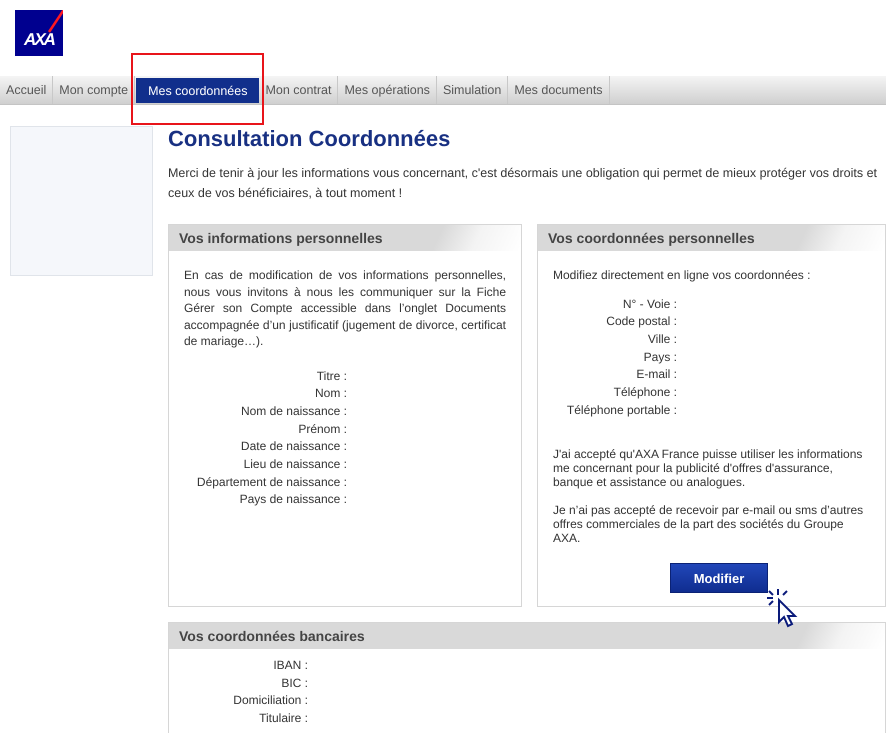 The width and height of the screenshot is (886, 733). What do you see at coordinates (292, 499) in the screenshot?
I see `field-label: Pays de naissance :` at bounding box center [292, 499].